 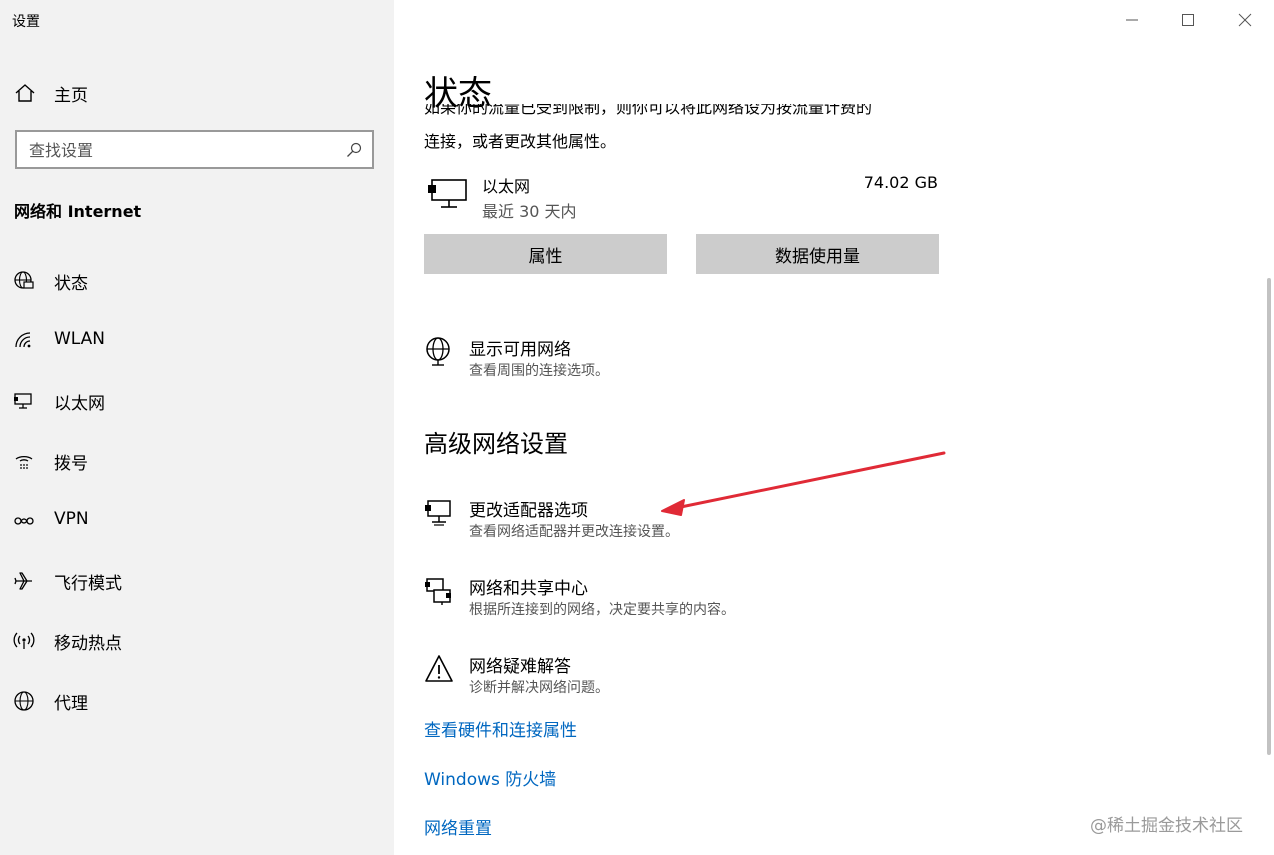 I want to click on sidebar-item-label: 移动热点, so click(x=88, y=644).